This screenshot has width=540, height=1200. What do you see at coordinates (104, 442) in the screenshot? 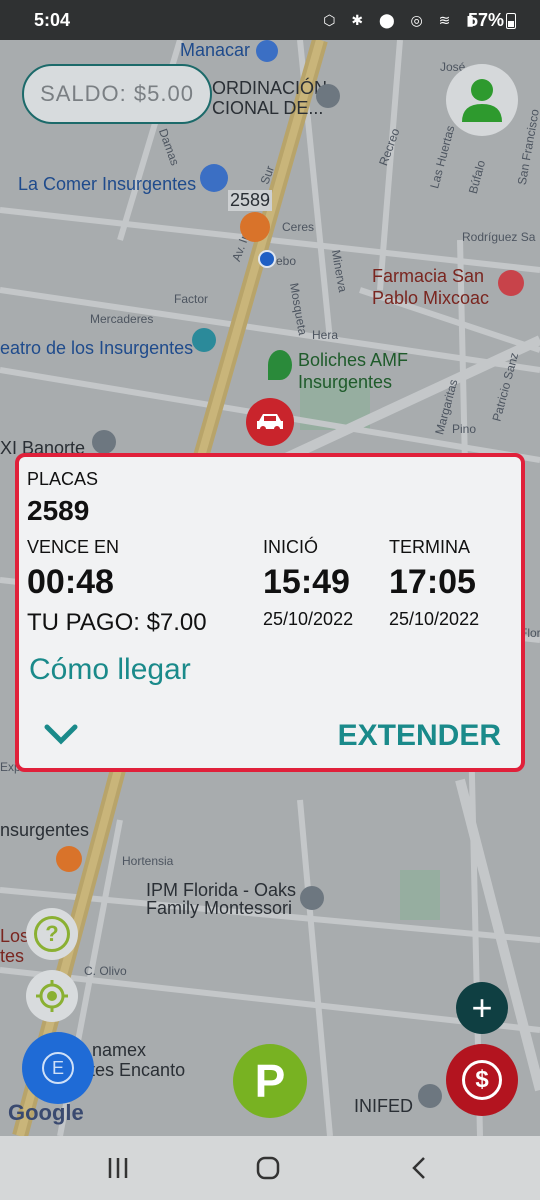
I see `bank-icon` at bounding box center [104, 442].